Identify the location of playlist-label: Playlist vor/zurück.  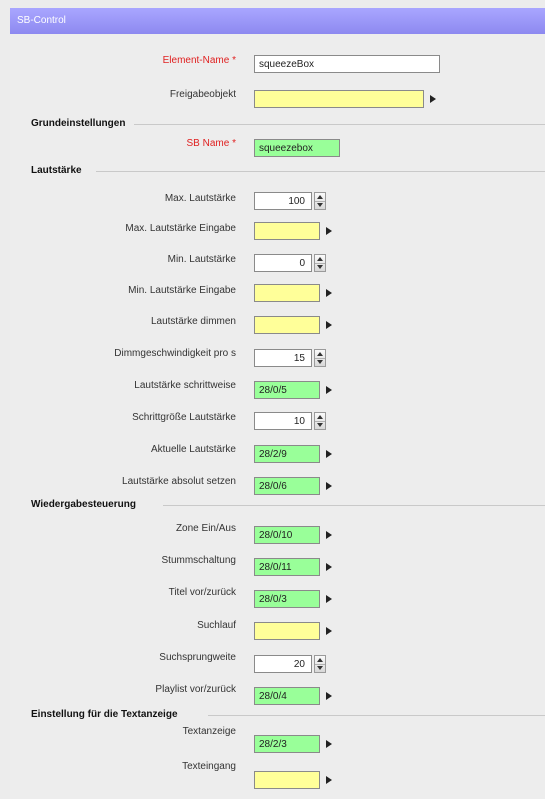
(195, 689).